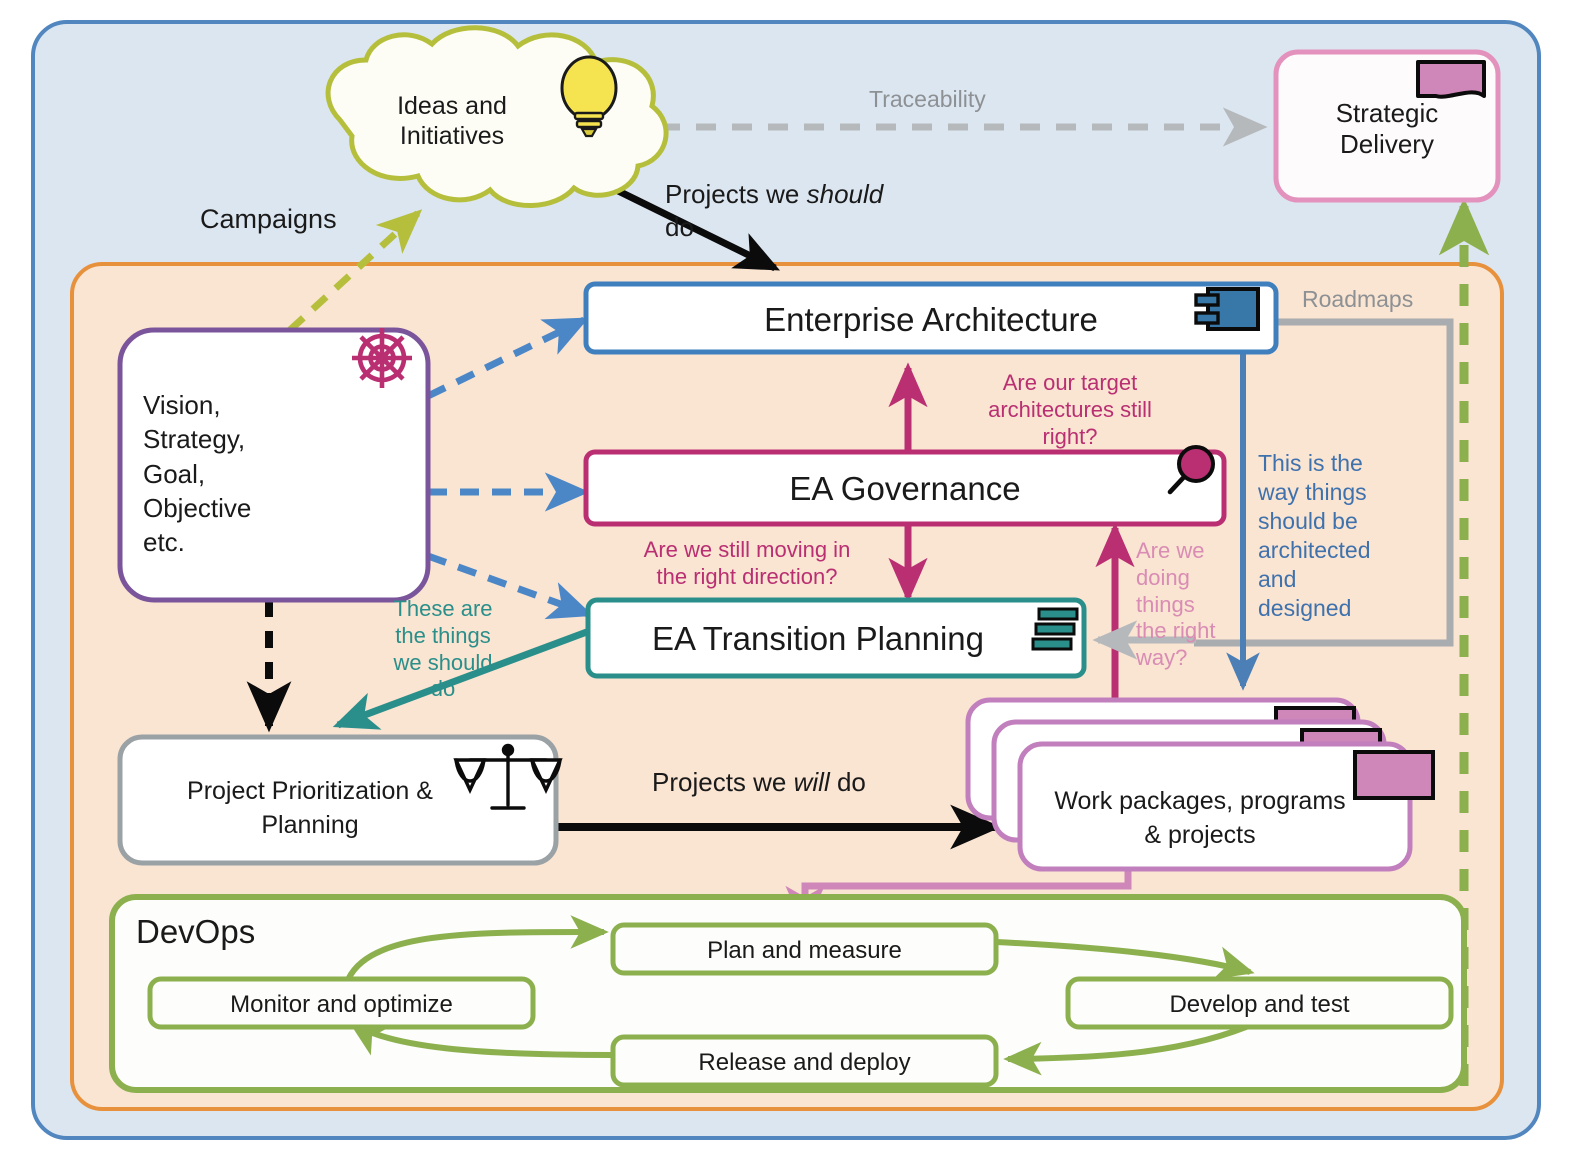 The width and height of the screenshot is (1572, 1160). What do you see at coordinates (804, 1062) in the screenshot?
I see `devops-step-release-and-deploy: Release and deploy` at bounding box center [804, 1062].